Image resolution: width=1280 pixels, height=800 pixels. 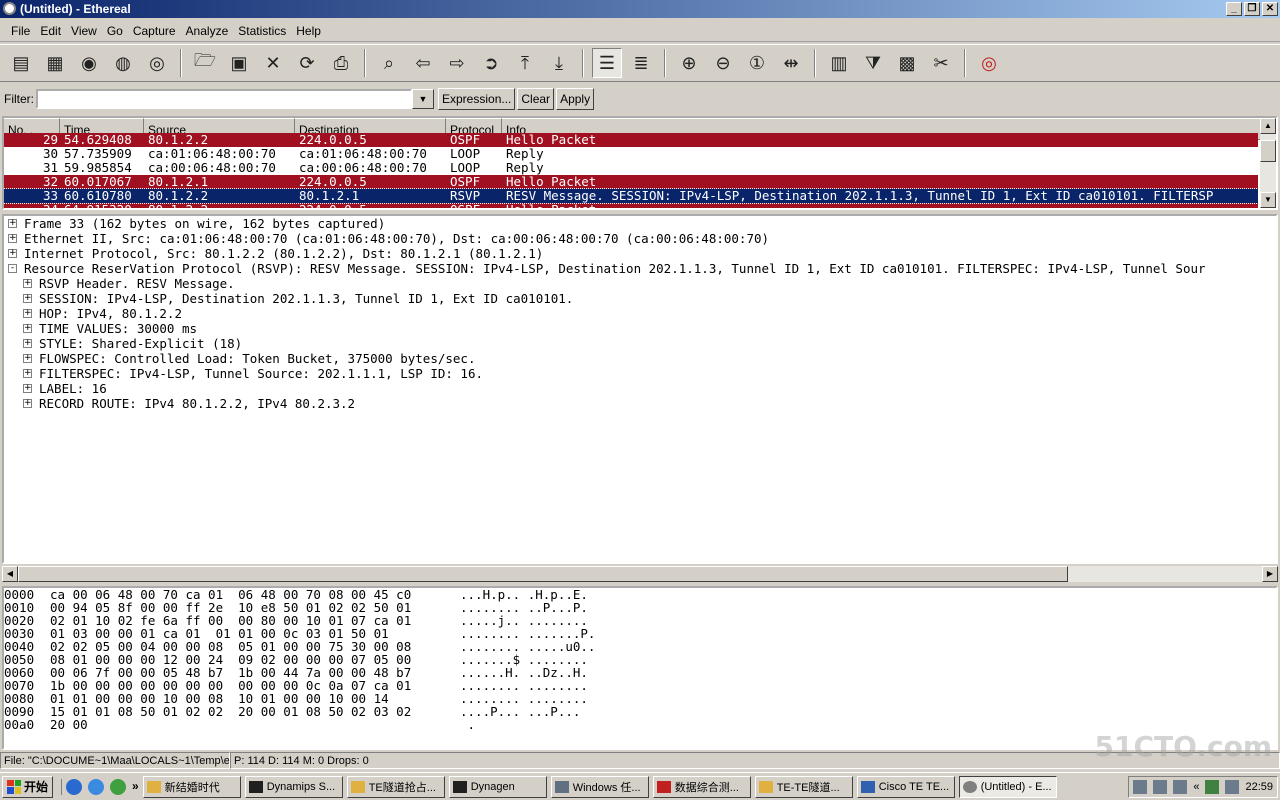 I want to click on scroll-left-icon: ◀, so click(x=10, y=574).